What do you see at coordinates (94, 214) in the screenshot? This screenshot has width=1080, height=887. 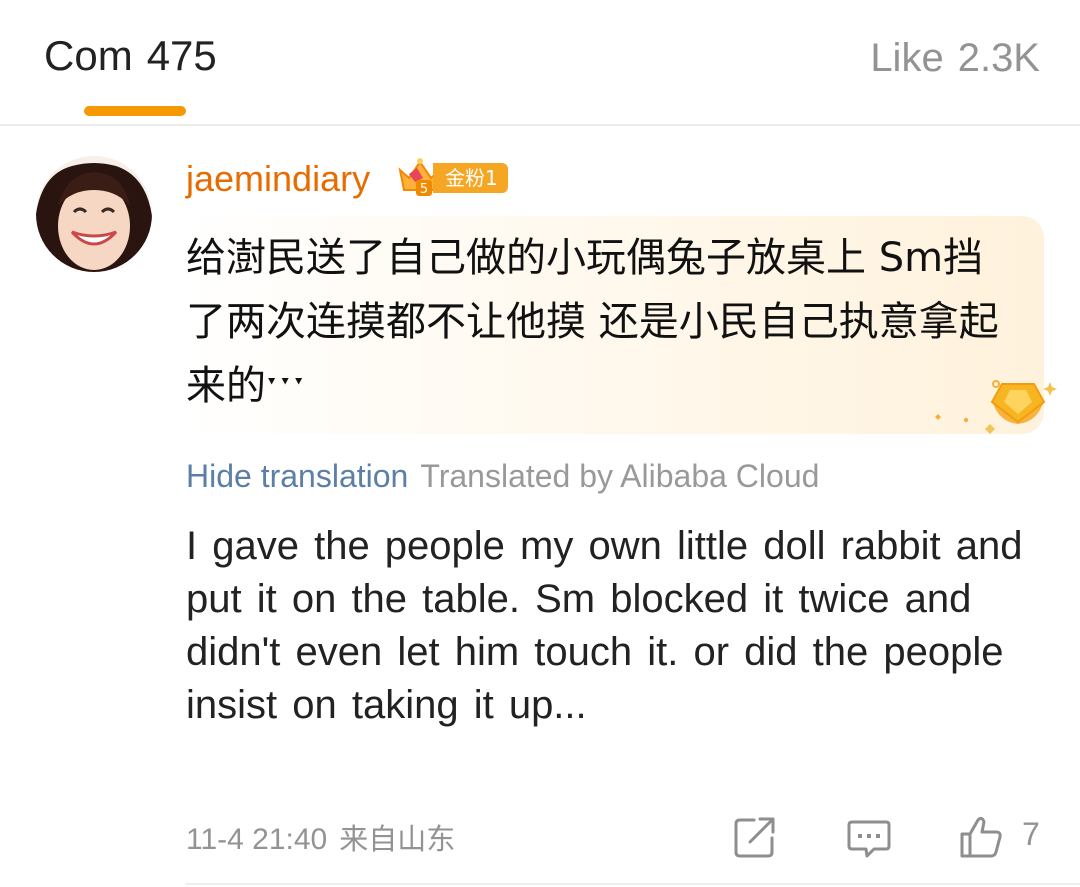 I see `avatar` at bounding box center [94, 214].